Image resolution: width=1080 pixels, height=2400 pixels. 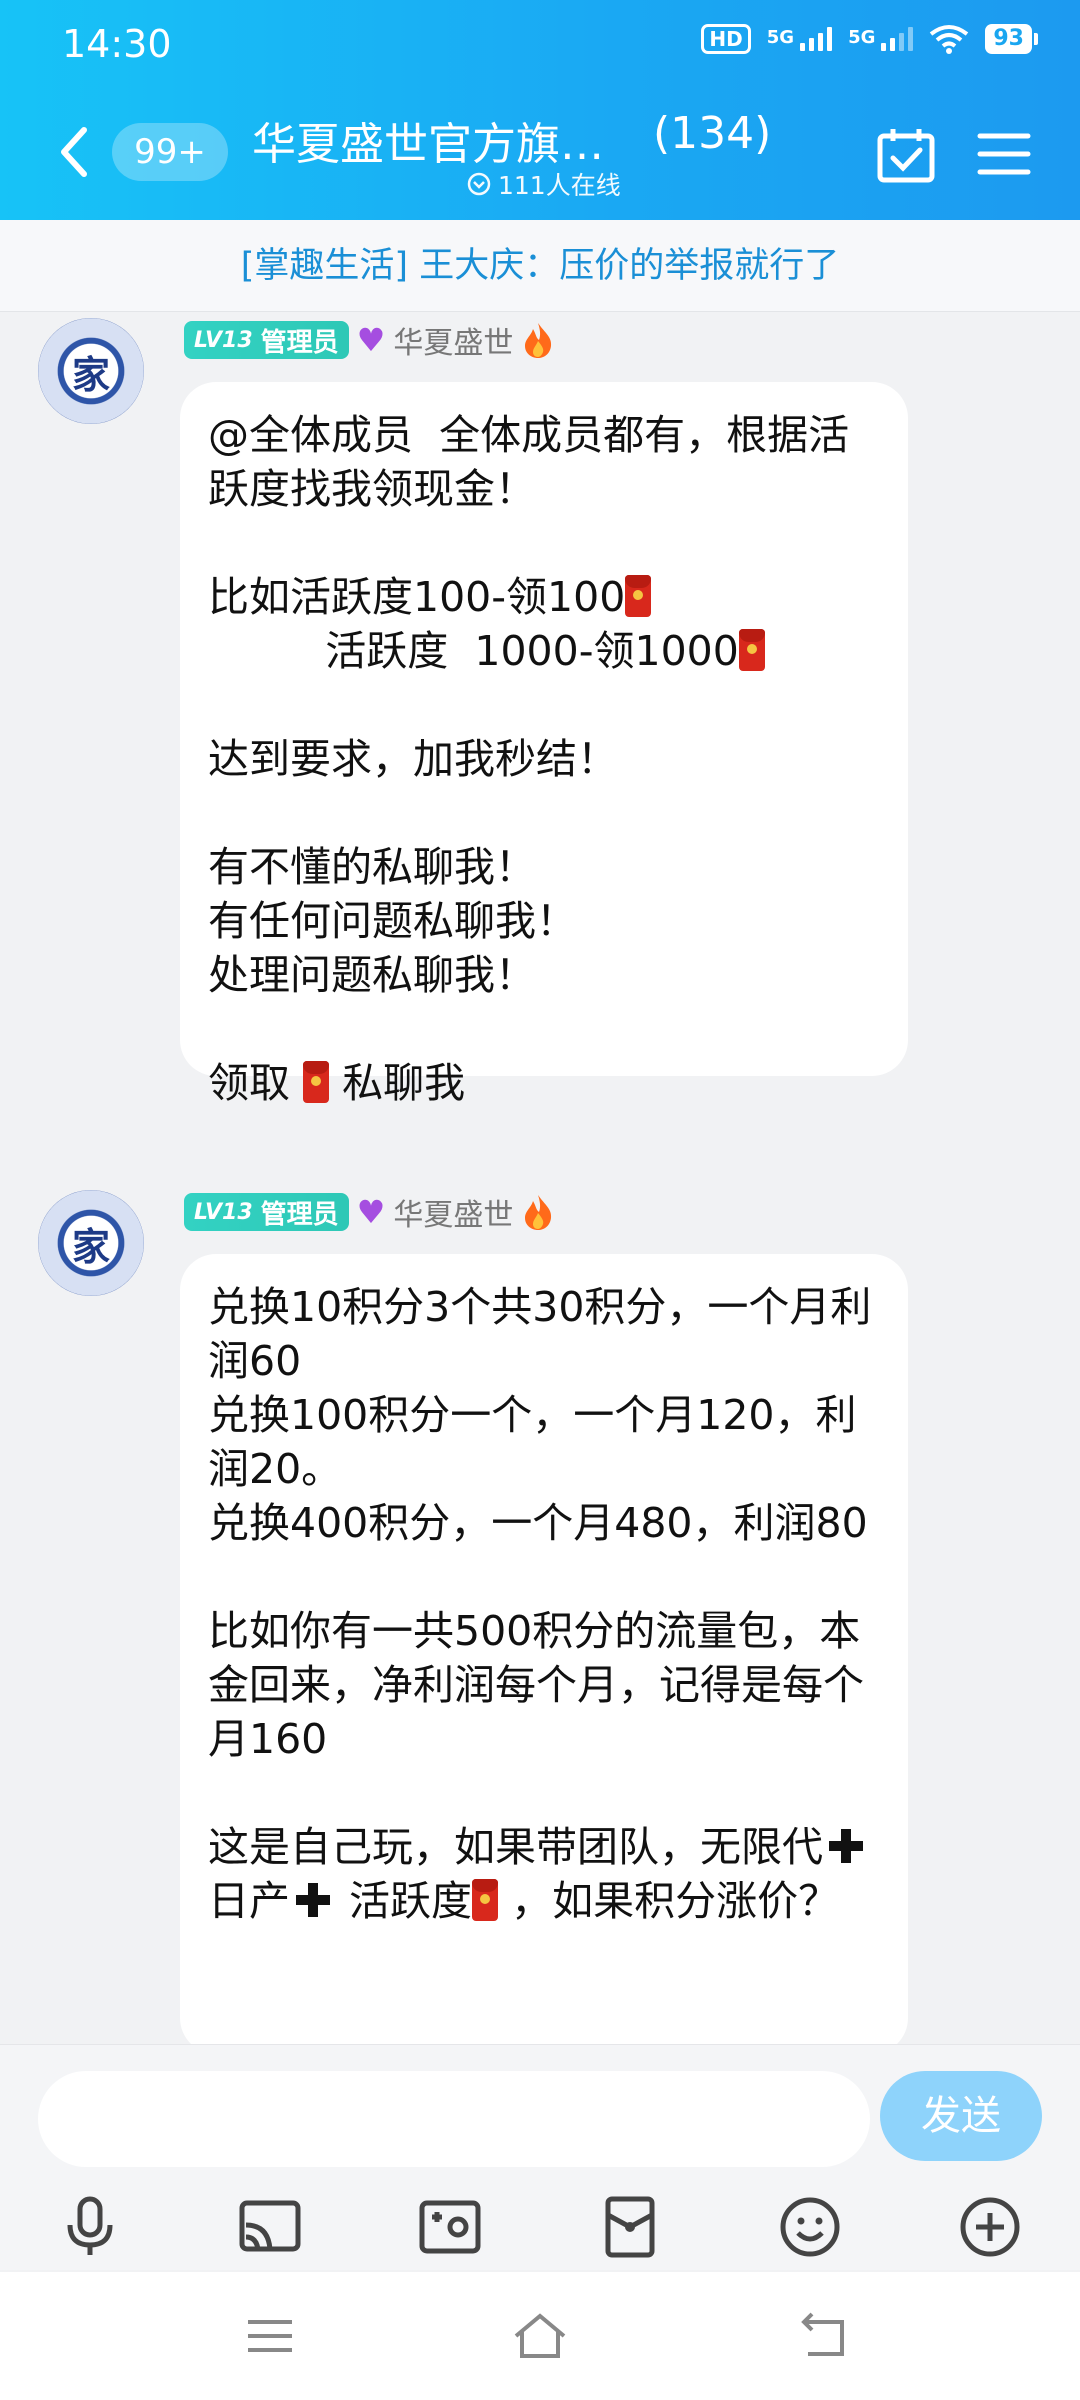 I want to click on header-nav: 99+ 华夏盛世官方旗… (134) 111人在线, so click(x=540, y=155).